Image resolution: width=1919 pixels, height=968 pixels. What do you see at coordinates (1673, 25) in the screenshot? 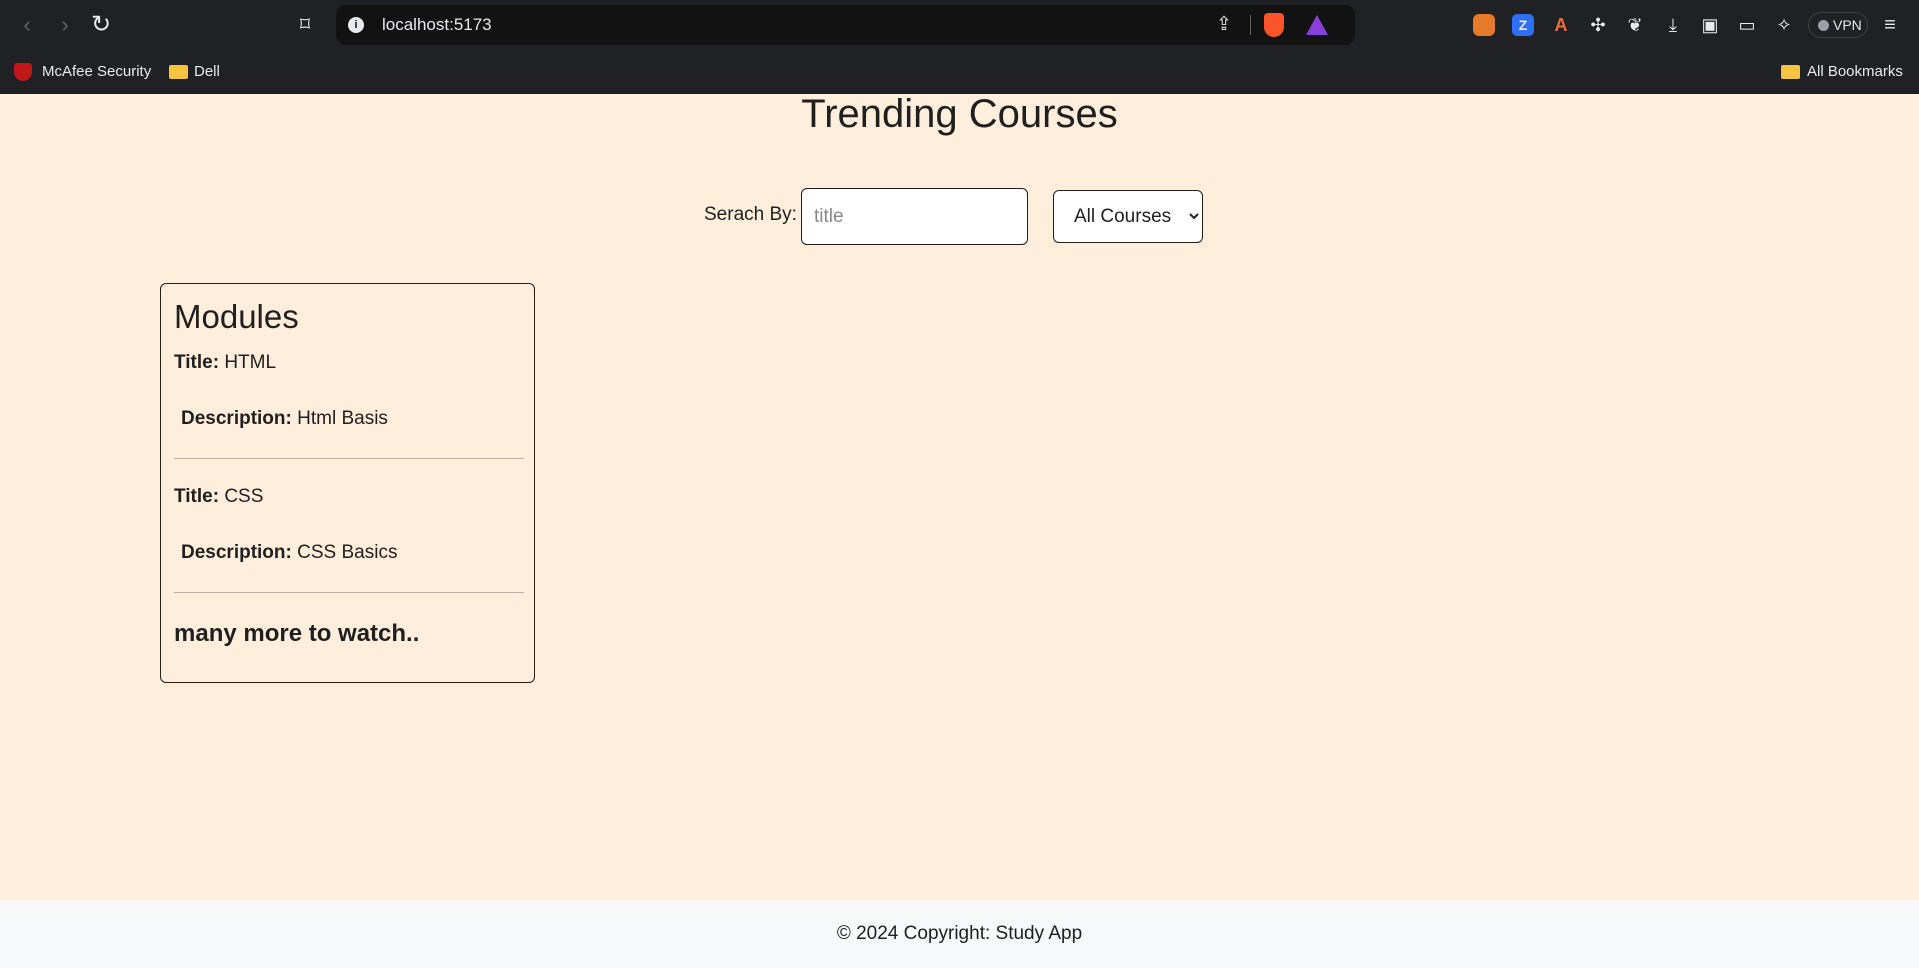
I see `download-icon: ⤓` at bounding box center [1673, 25].